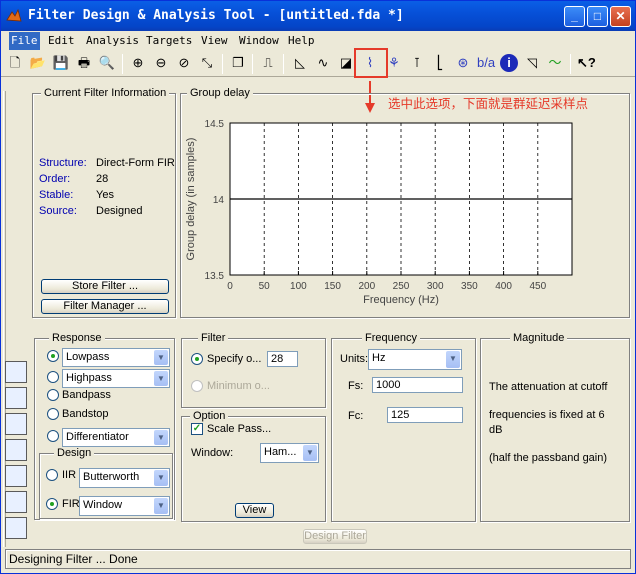 The height and width of the screenshot is (574, 636). Describe the element at coordinates (169, 40) in the screenshot. I see `menu-targets: Targets` at that location.